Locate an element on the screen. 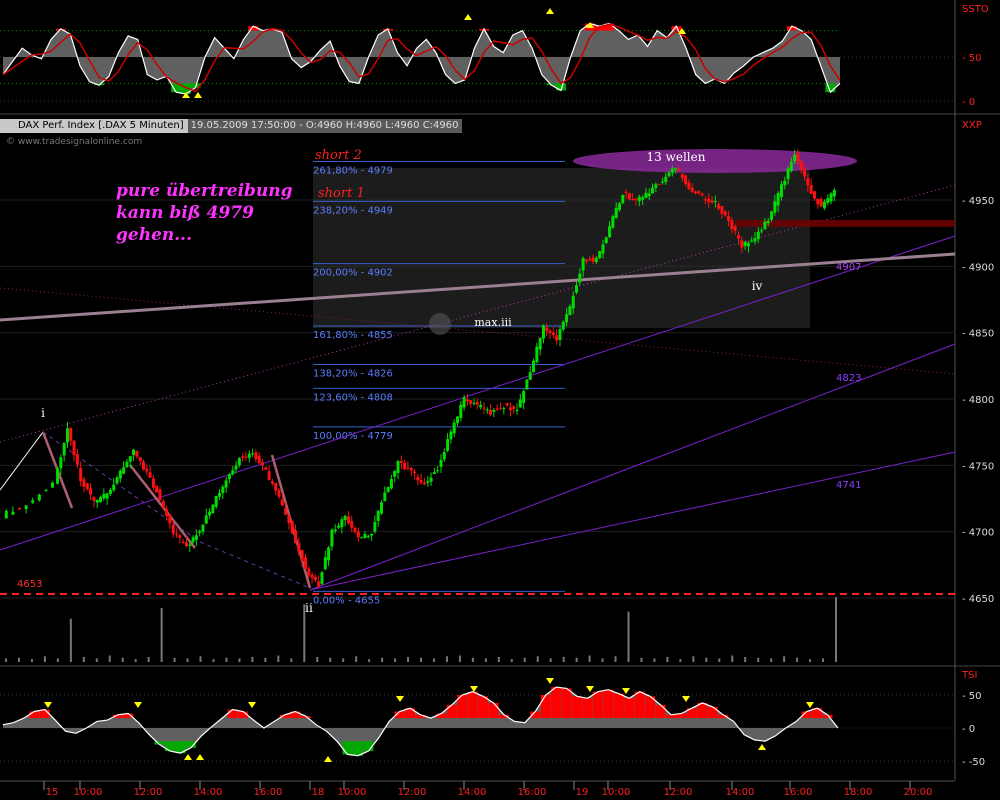 Image resolution: width=1000 pixels, height=800 pixels. main-tick-label: - 4700 is located at coordinates (978, 533).